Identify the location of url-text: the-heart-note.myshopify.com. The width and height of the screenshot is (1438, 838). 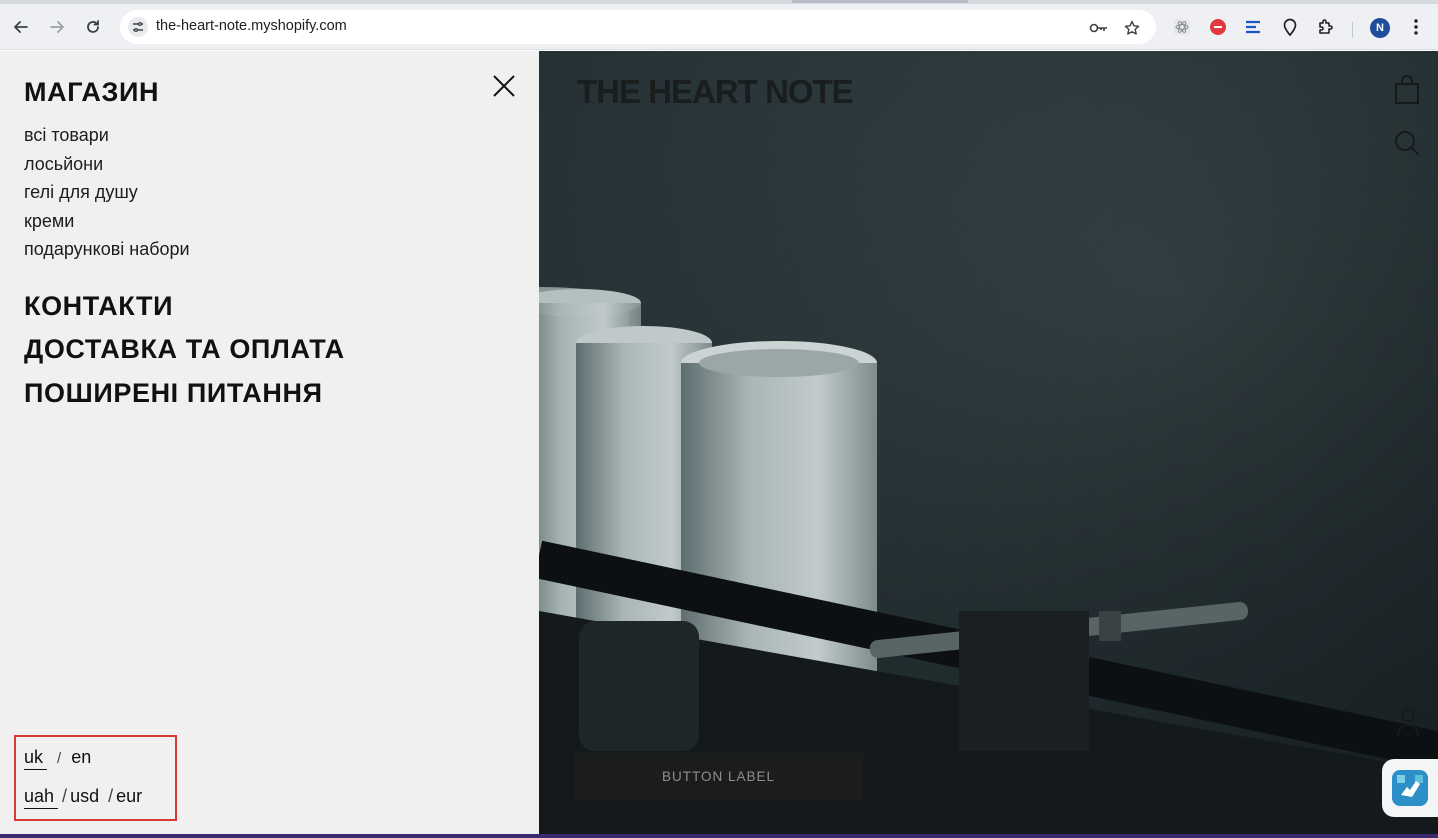
(251, 26).